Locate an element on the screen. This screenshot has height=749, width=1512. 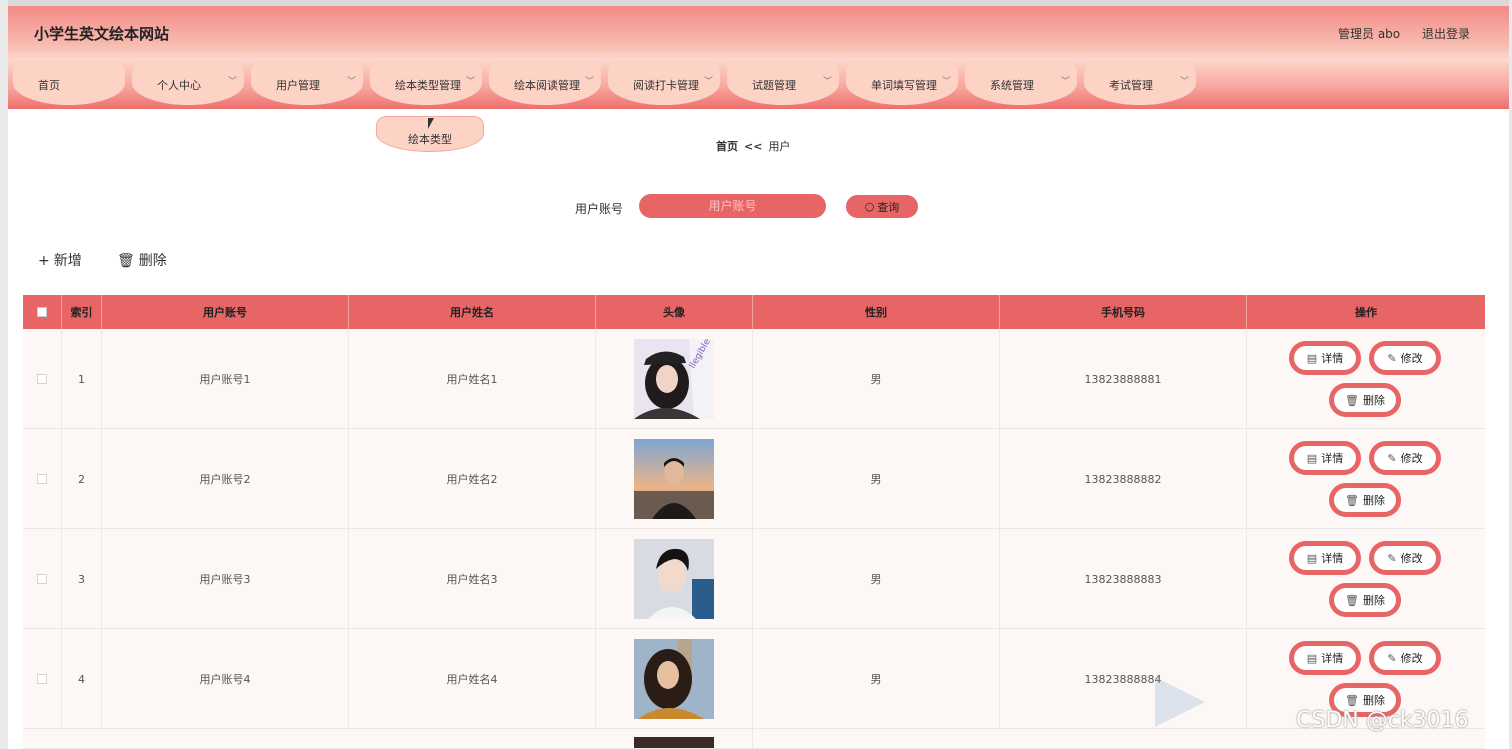
column-header: 索引 is located at coordinates (82, 312).